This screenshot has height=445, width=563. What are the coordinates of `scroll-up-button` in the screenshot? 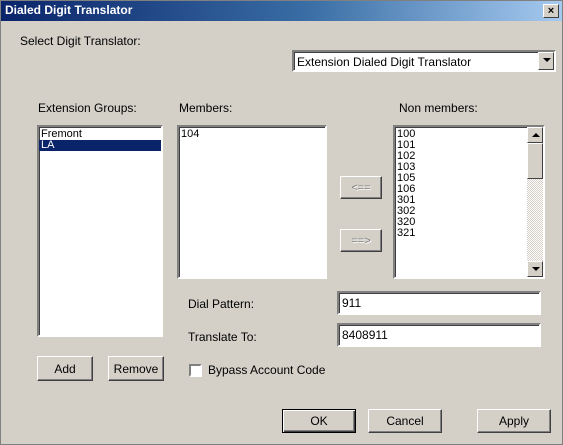 It's located at (535, 135).